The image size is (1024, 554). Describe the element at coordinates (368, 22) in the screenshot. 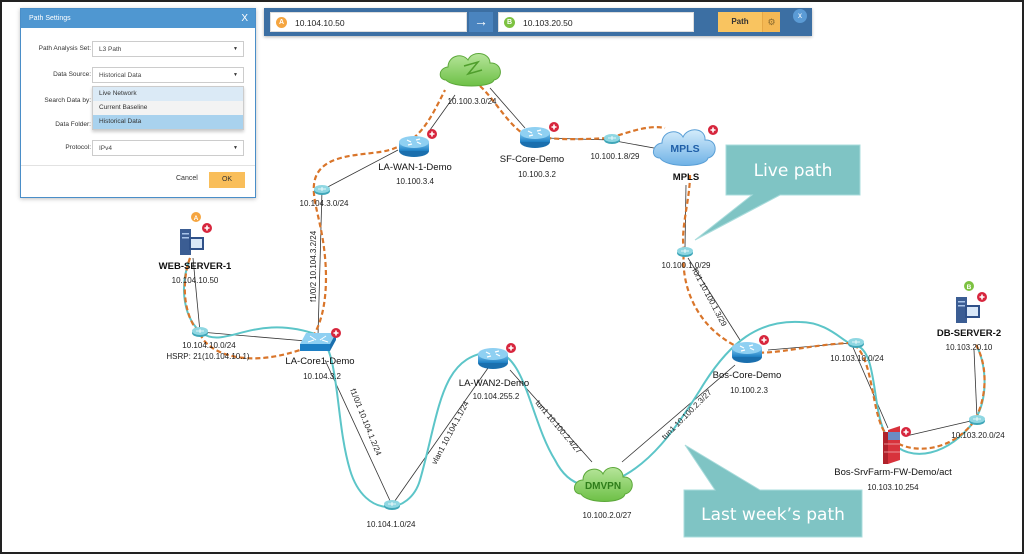

I see `source-input: A 10.104.10.50` at that location.